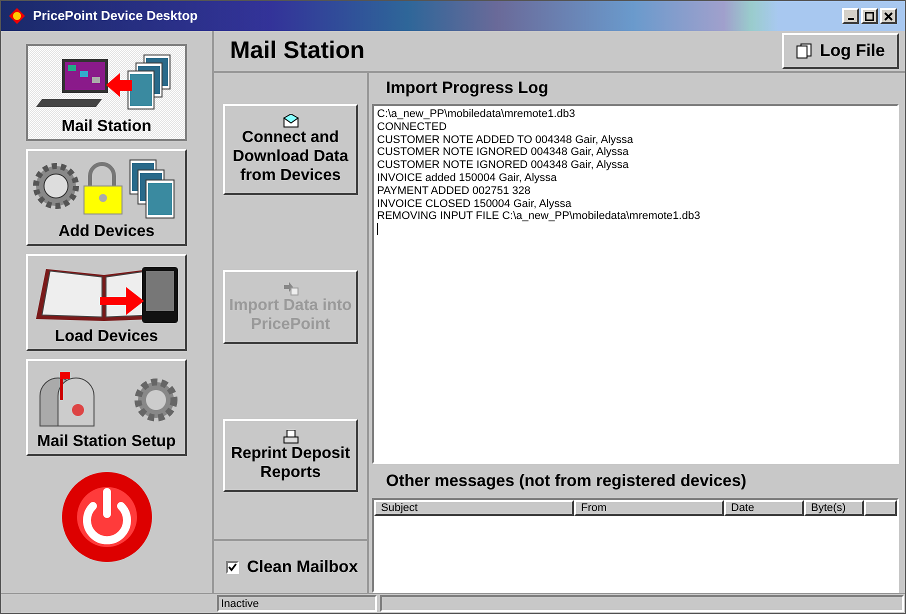 Image resolution: width=906 pixels, height=614 pixels. Describe the element at coordinates (106, 302) in the screenshot. I see `nav-button: Load Devices` at that location.